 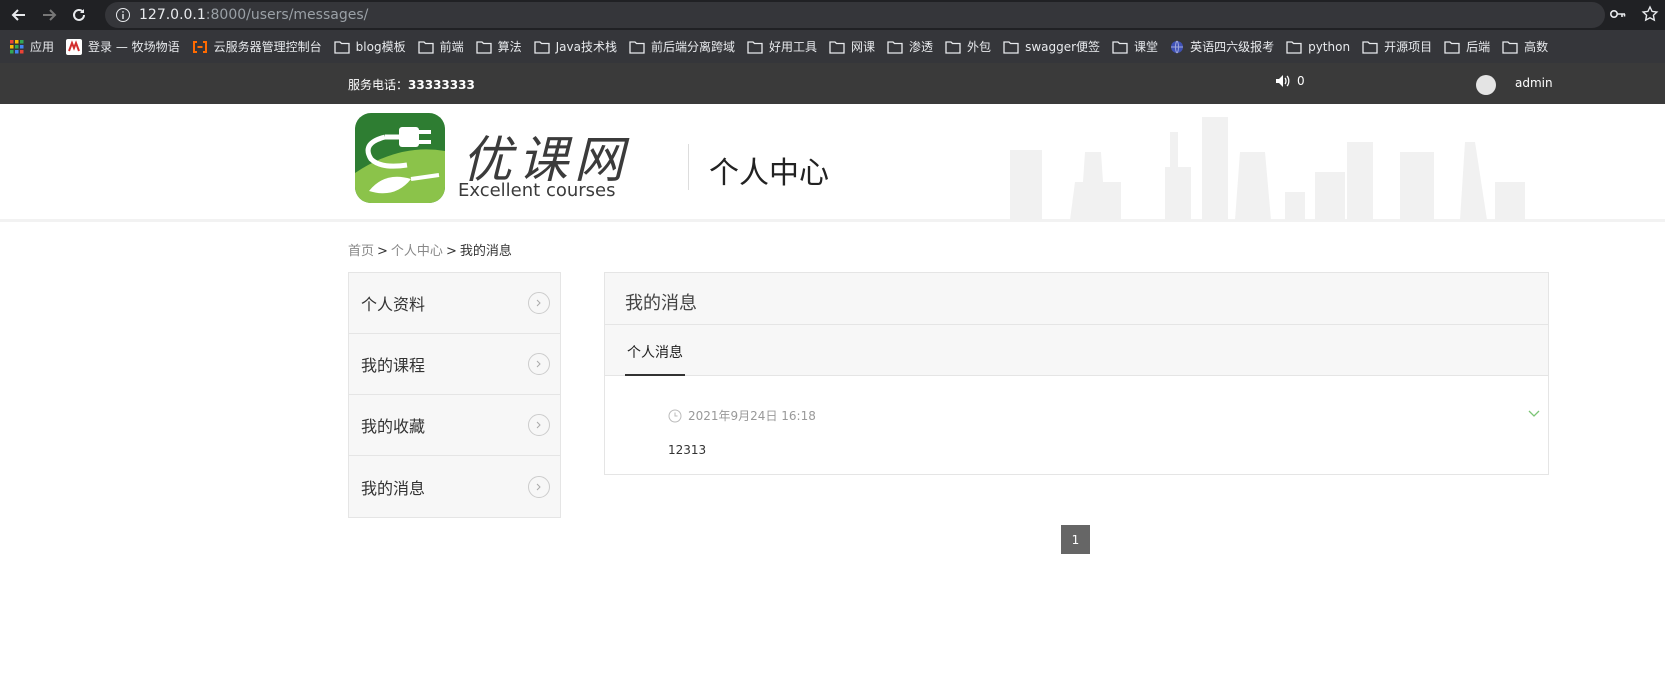 I want to click on info-icon, so click(x=123, y=15).